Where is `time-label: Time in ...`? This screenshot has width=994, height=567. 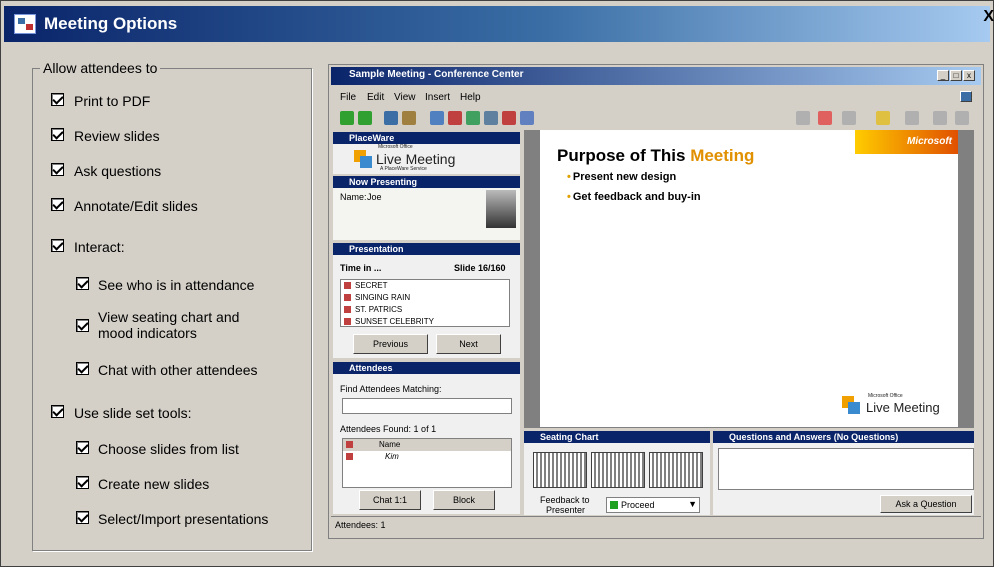 time-label: Time in ... is located at coordinates (361, 268).